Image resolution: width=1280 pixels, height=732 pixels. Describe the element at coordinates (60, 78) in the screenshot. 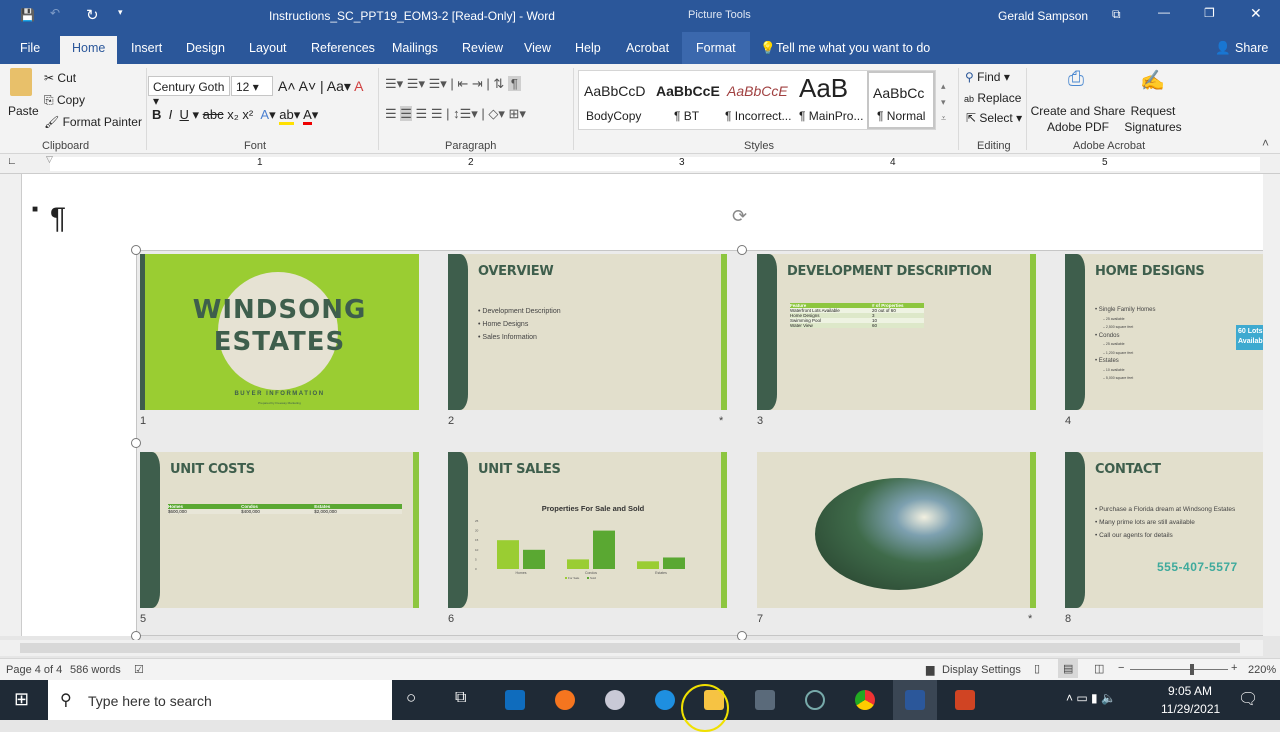

I see `cut-button: ✂ Cut` at that location.